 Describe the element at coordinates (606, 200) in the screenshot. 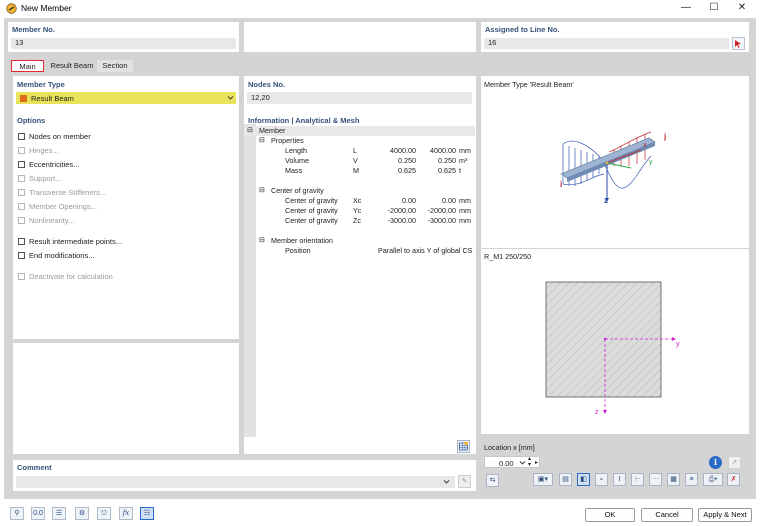

I see `axis-label-z: z` at that location.